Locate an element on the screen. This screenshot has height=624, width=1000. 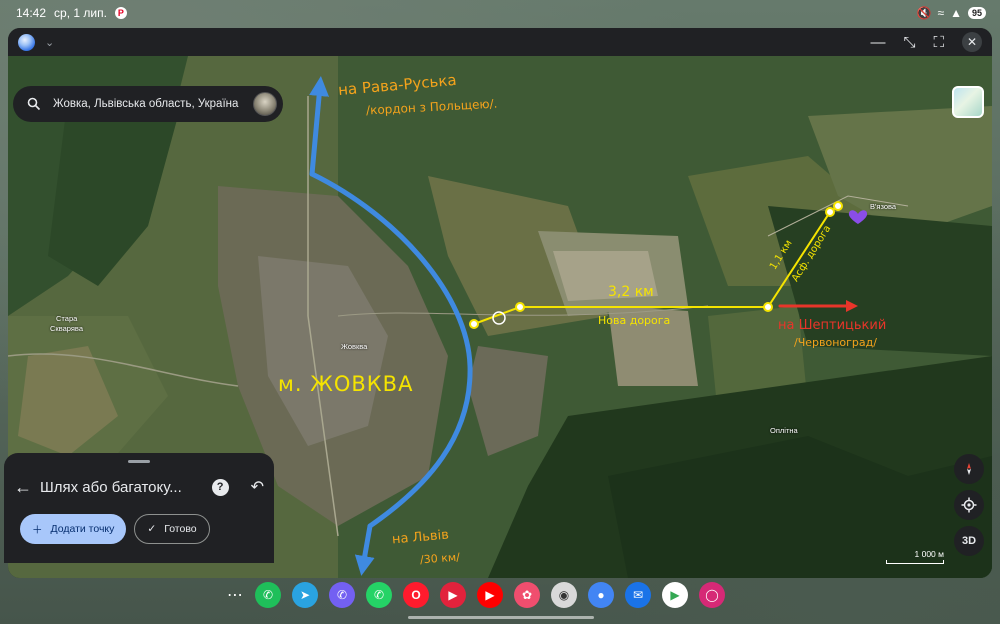
youtube-app-icon: ▶ is located at coordinates (490, 595).